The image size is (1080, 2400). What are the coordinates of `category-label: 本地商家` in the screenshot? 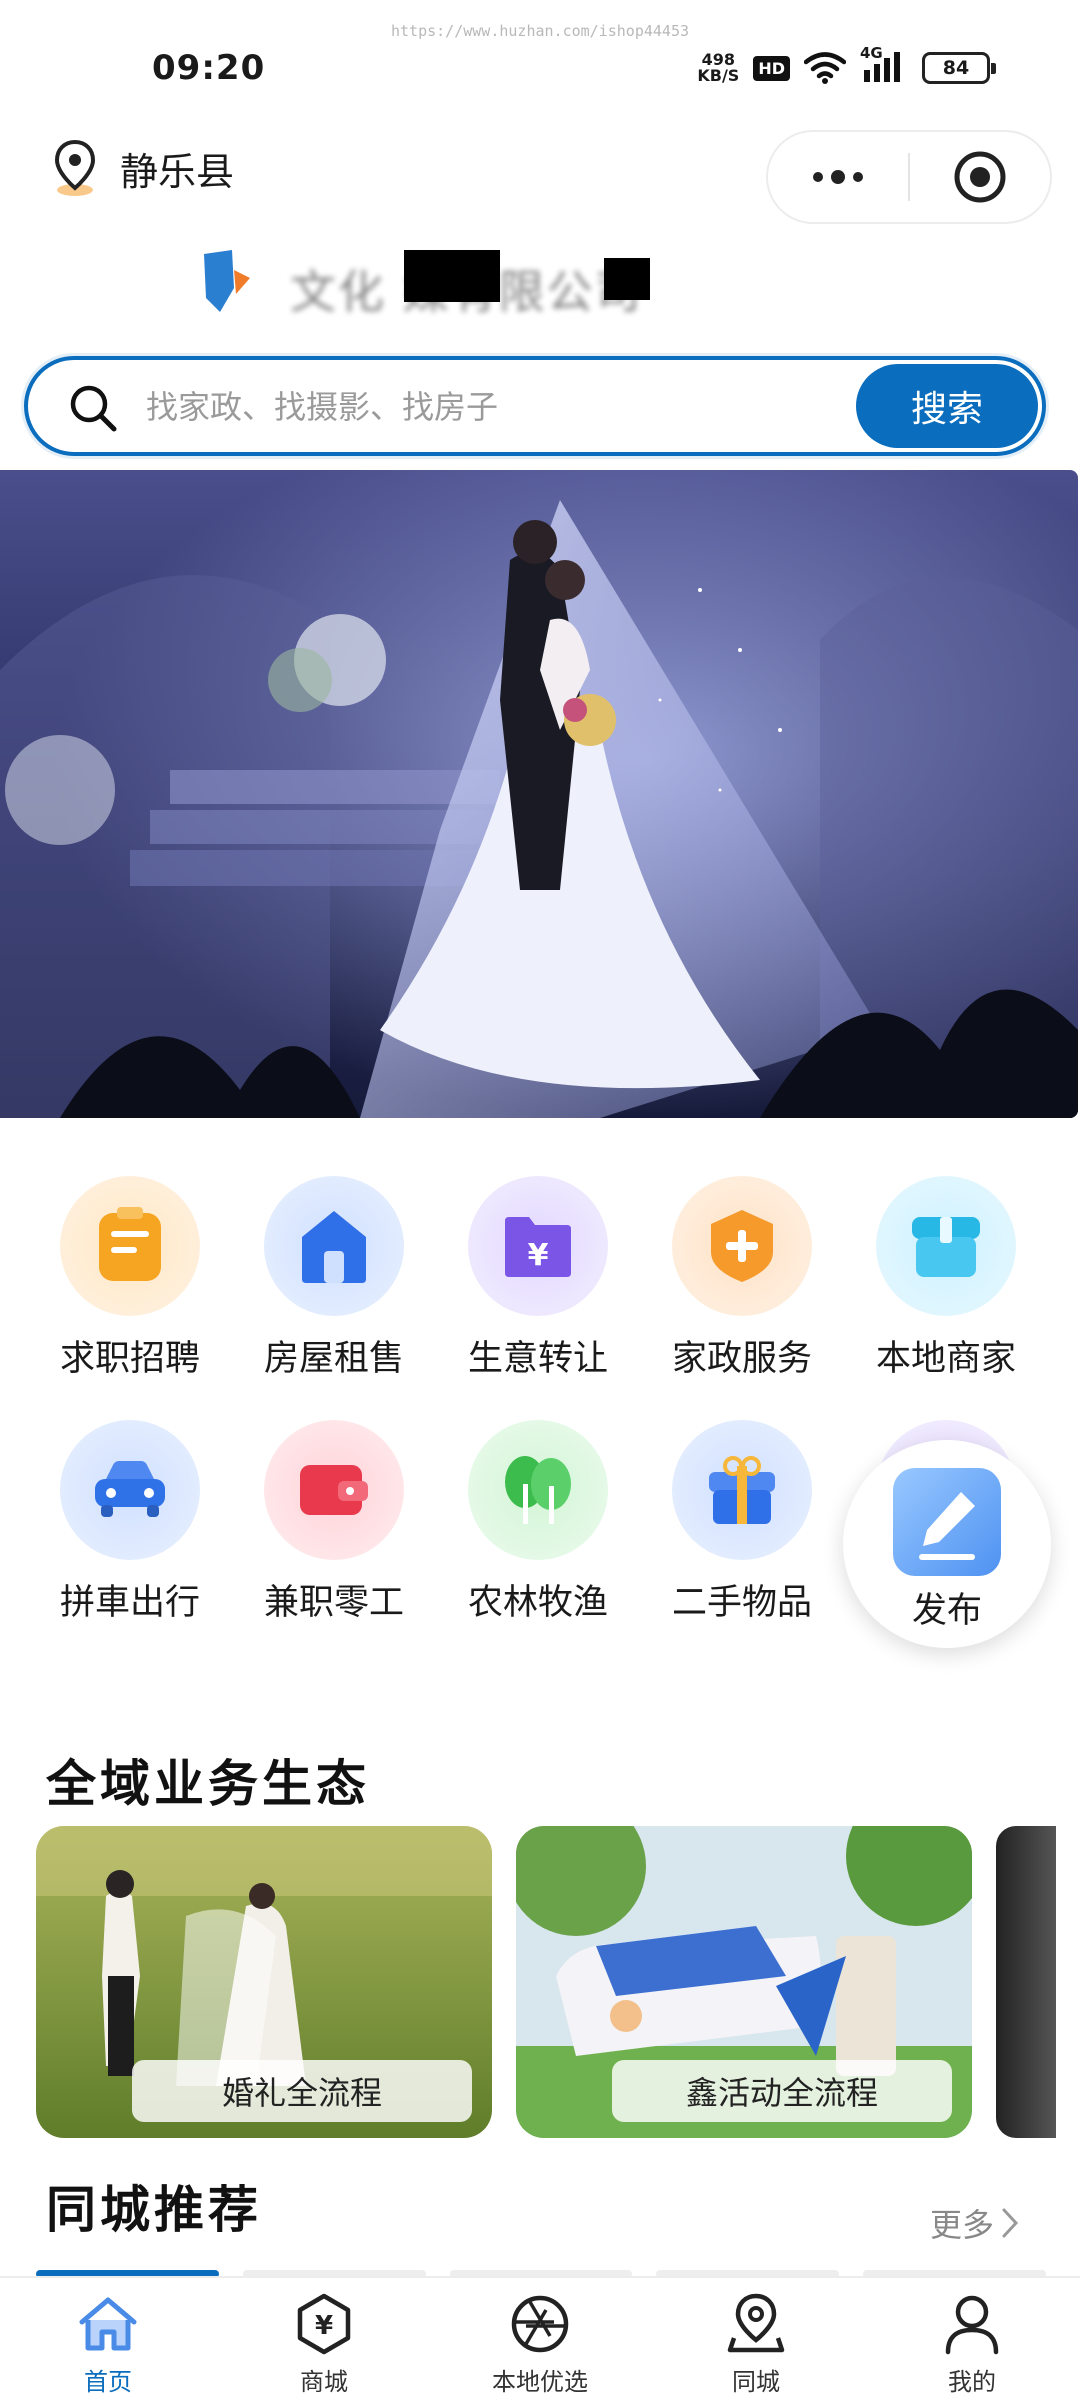 It's located at (945, 1359).